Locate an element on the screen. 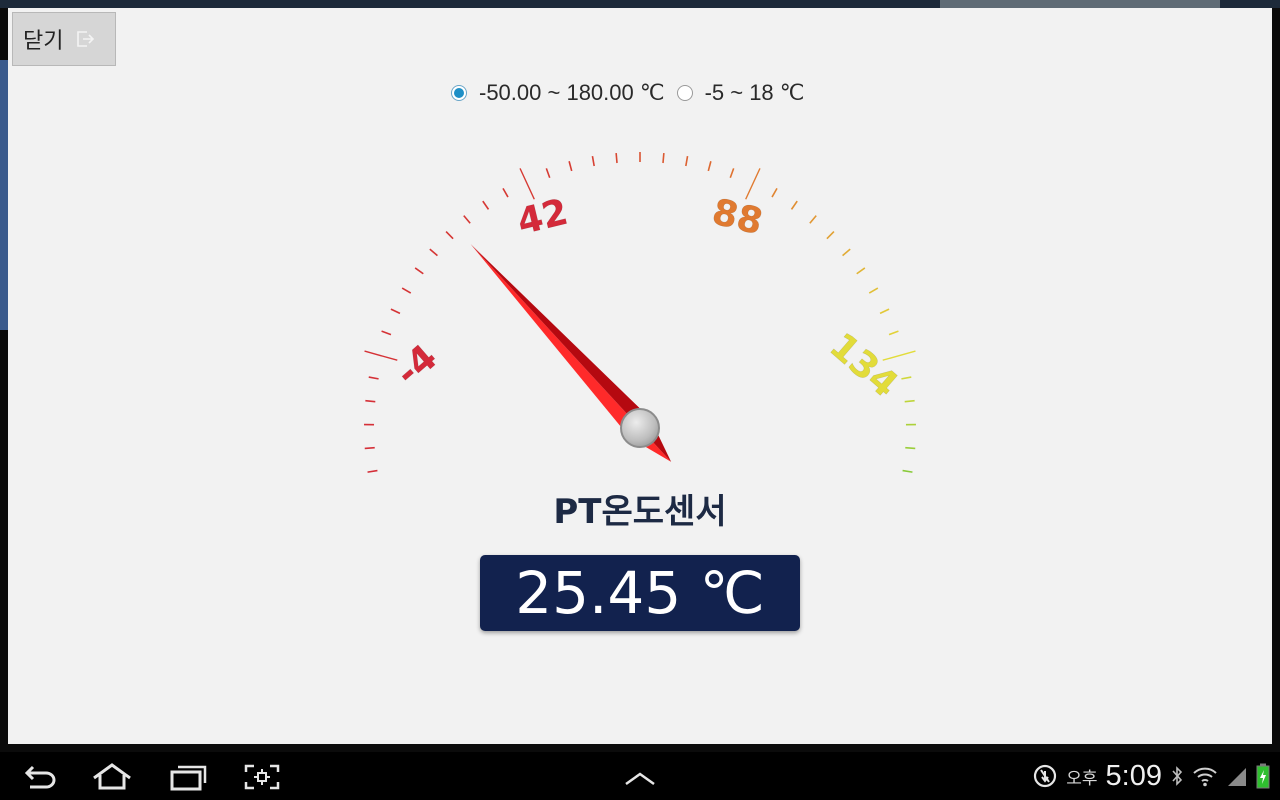  back-button is located at coordinates (40, 777).